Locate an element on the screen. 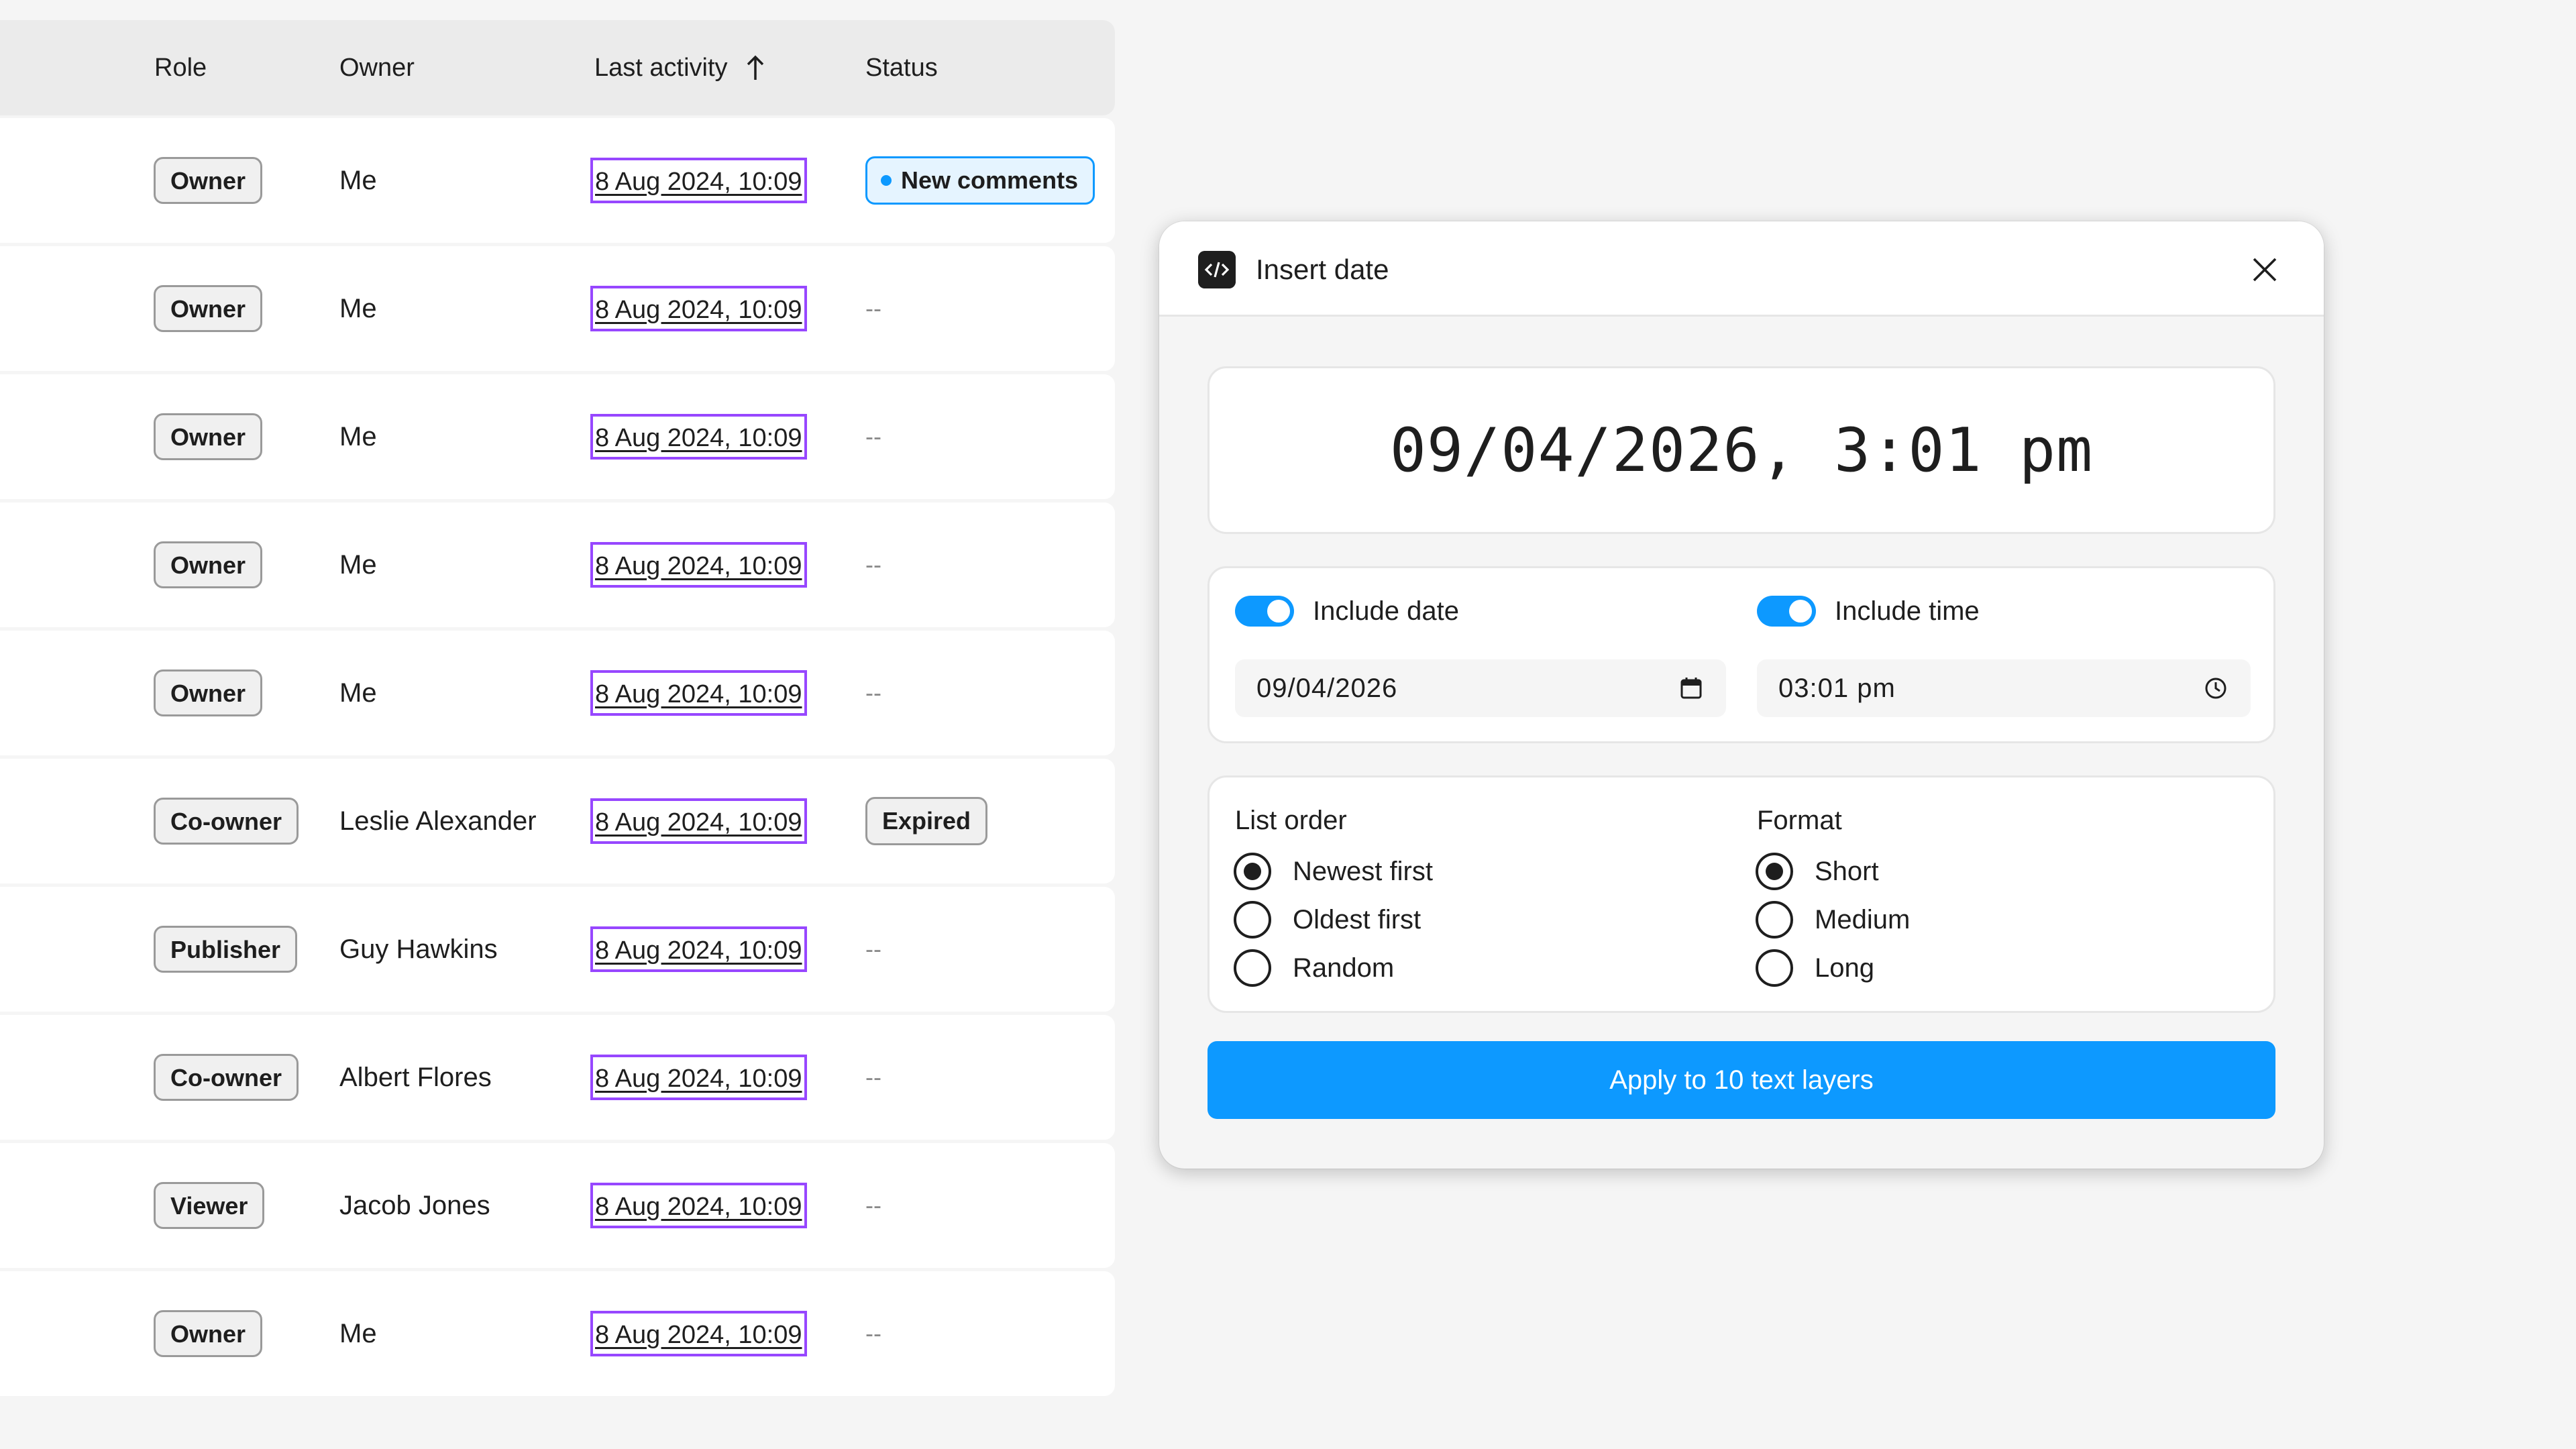 This screenshot has height=1449, width=2576. include-date-label: Include date is located at coordinates (1386, 611).